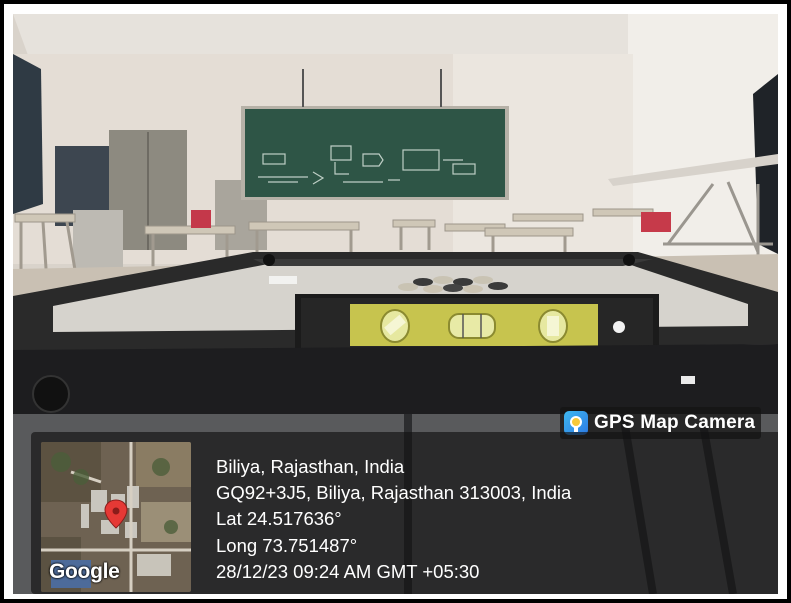 Image resolution: width=791 pixels, height=603 pixels. Describe the element at coordinates (116, 517) in the screenshot. I see `map-thumbnail: Google` at that location.